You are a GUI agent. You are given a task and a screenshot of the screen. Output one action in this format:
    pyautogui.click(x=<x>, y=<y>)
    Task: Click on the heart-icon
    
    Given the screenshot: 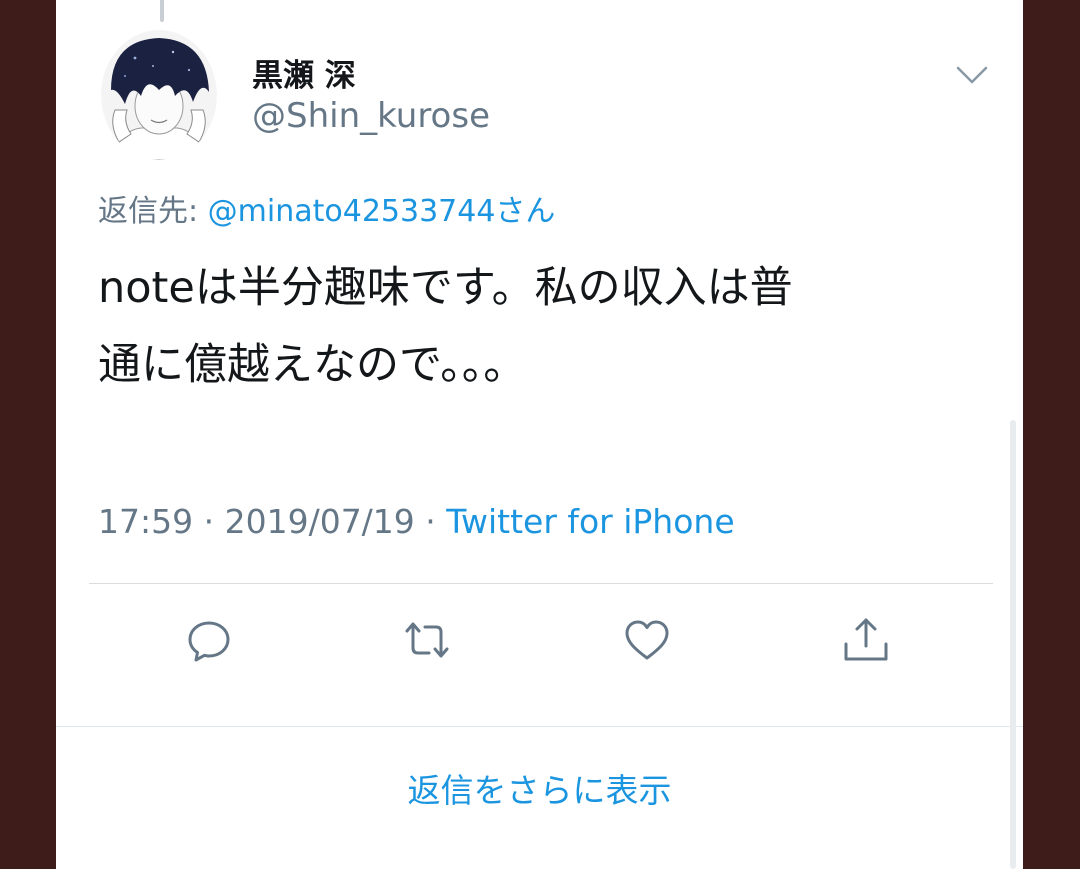 What is the action you would take?
    pyautogui.click(x=647, y=640)
    